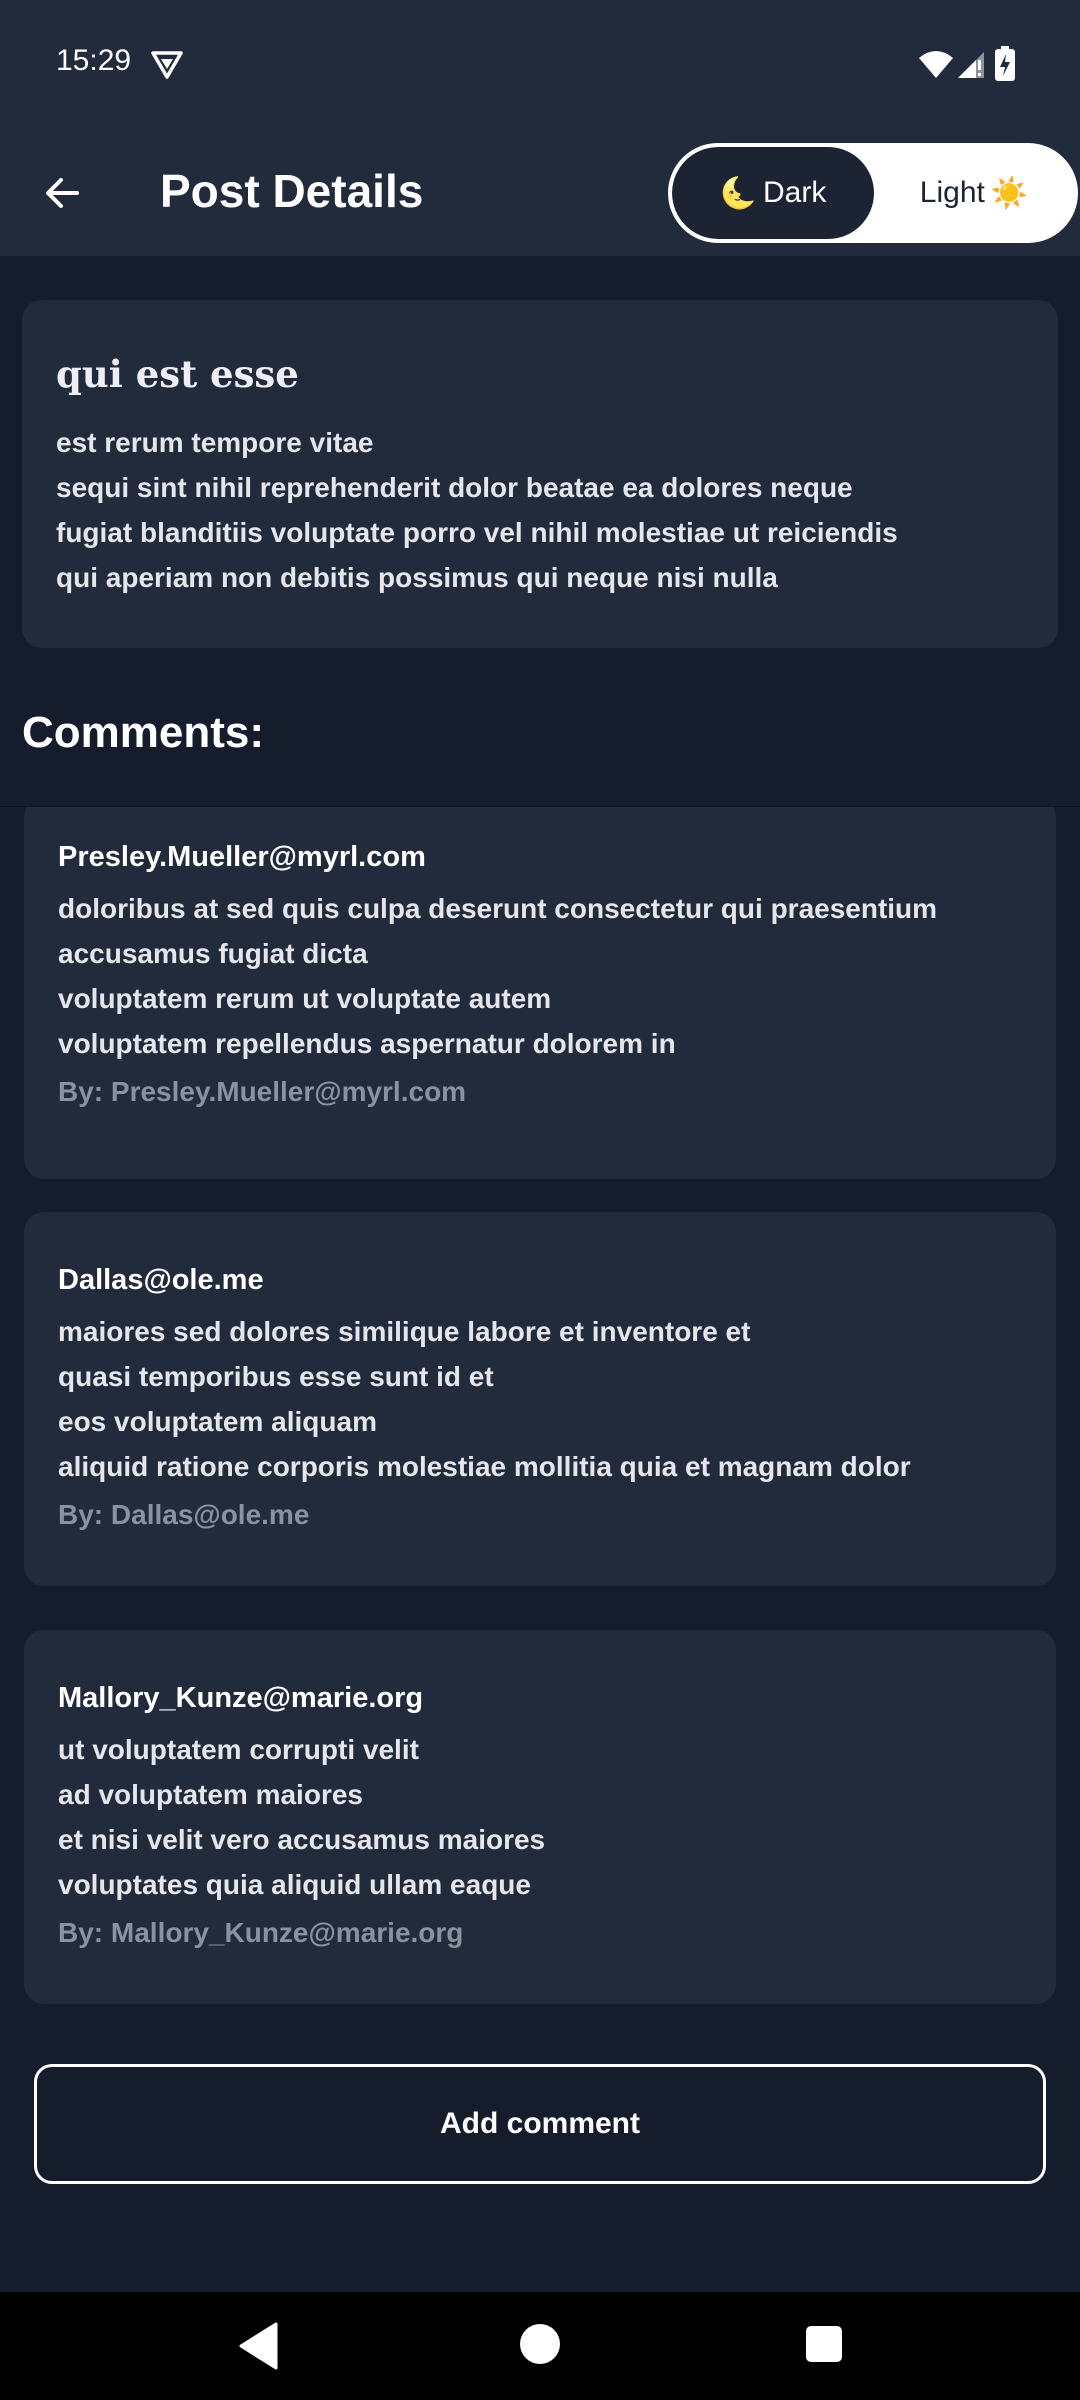 The width and height of the screenshot is (1080, 2400). I want to click on comment-author: By: Mallory_Kunze@marie.org, so click(261, 1932).